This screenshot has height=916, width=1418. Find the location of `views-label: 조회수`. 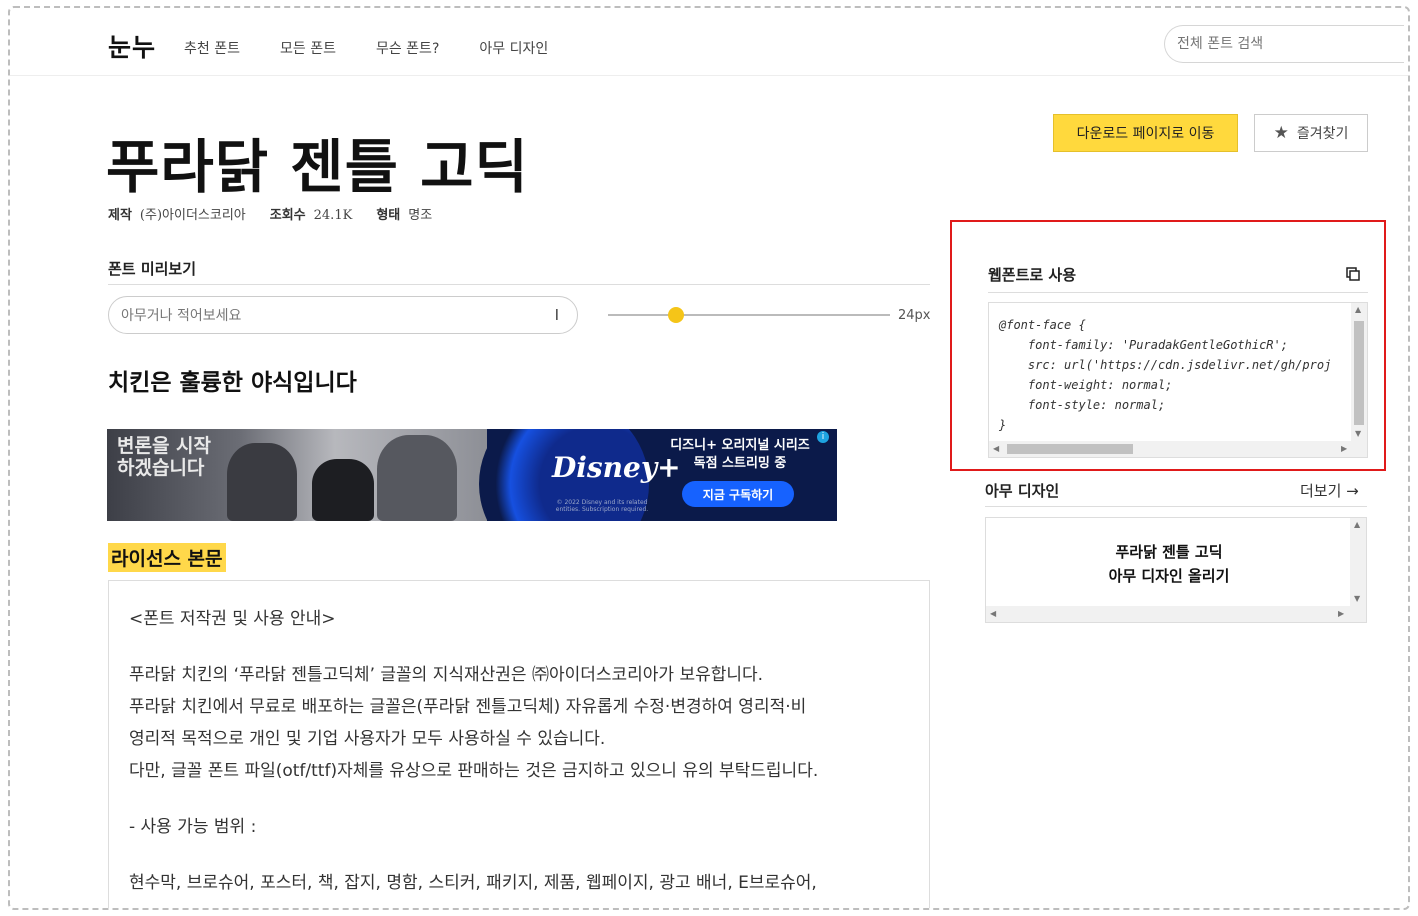

views-label: 조회수 is located at coordinates (287, 215).